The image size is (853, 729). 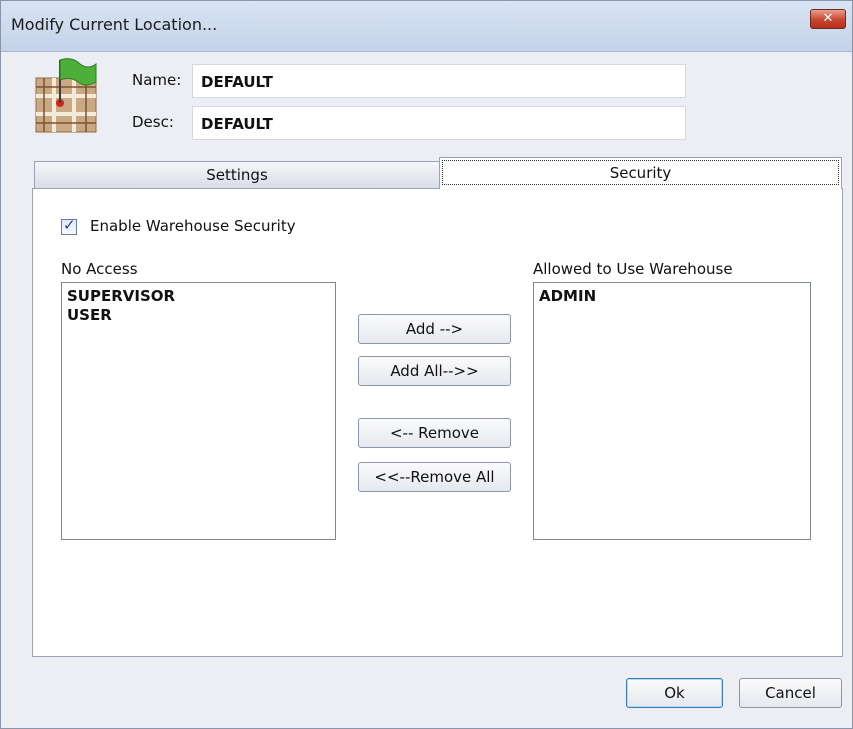 I want to click on add-all-button: Add All-->>, so click(x=434, y=371).